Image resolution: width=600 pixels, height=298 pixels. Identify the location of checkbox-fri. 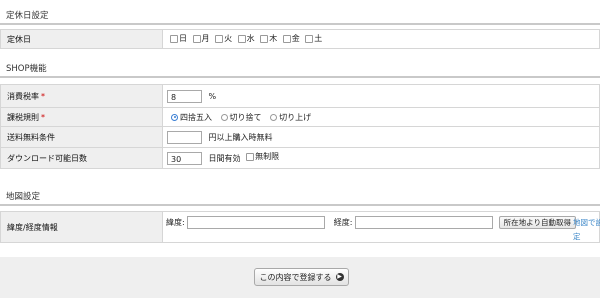
(286, 38).